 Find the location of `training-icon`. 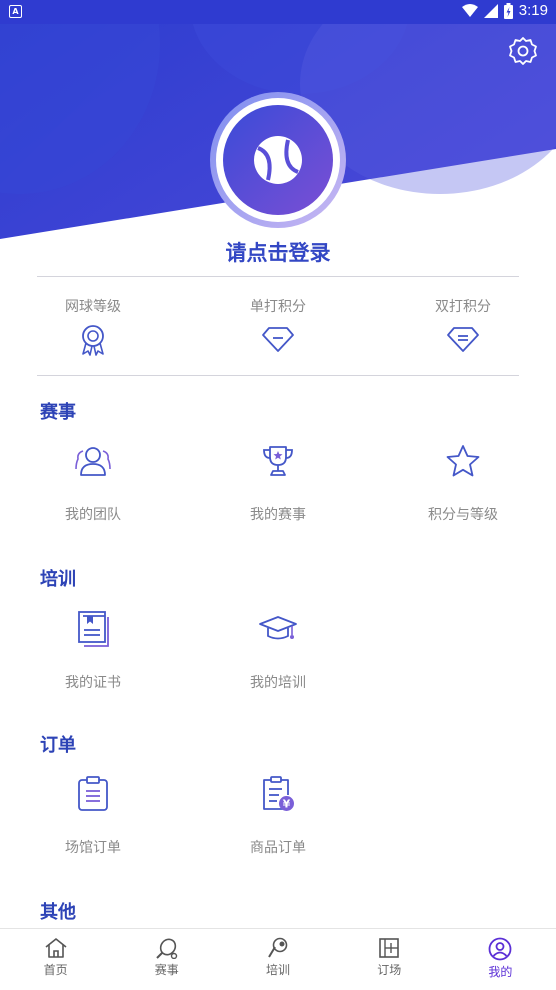

training-icon is located at coordinates (278, 947).